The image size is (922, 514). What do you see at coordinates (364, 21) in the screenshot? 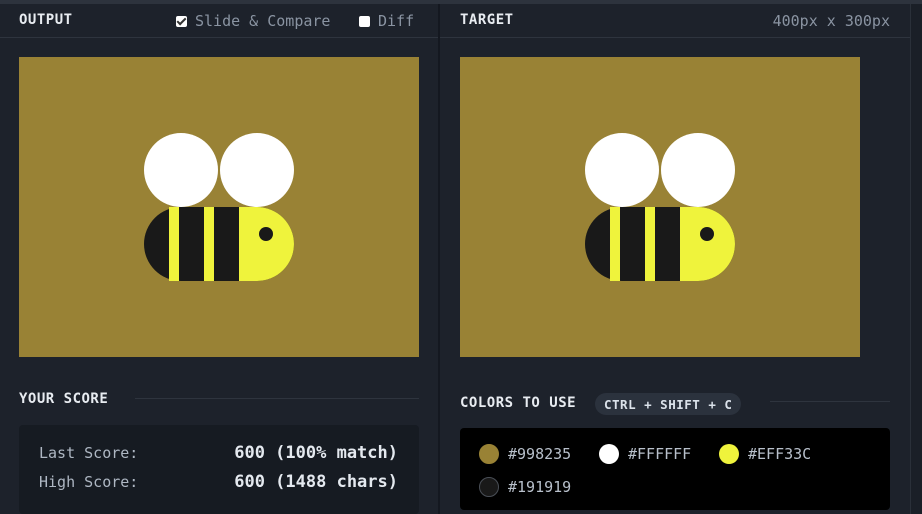
I see `diff-checkbox` at bounding box center [364, 21].